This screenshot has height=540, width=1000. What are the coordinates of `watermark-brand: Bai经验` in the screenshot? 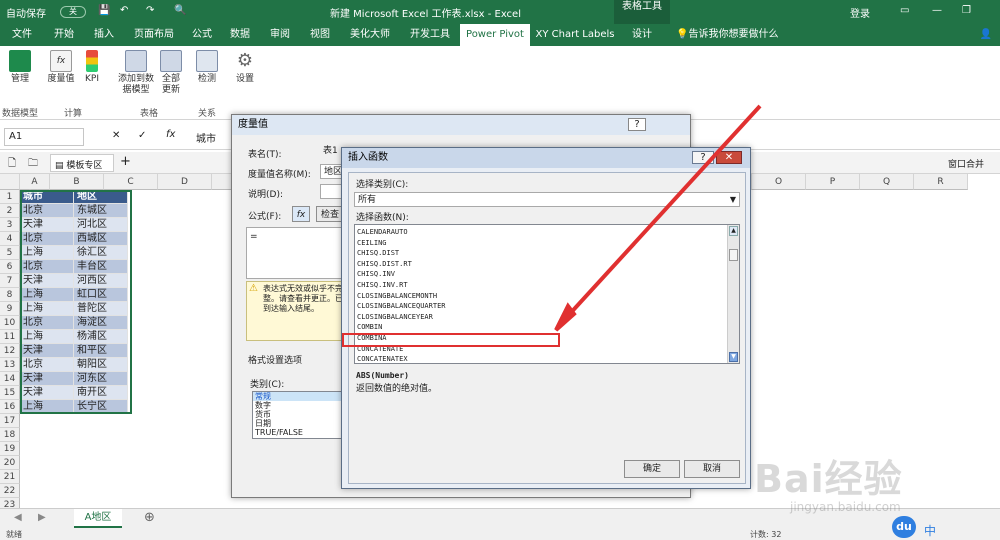 It's located at (828, 479).